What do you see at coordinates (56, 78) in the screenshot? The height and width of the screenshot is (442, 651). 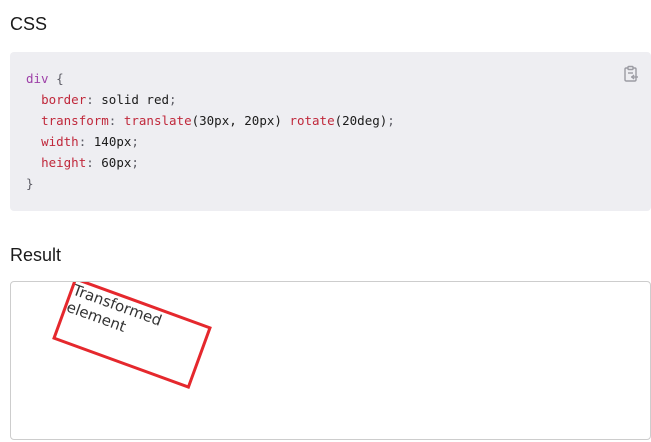 I see `code-open-brace: {` at bounding box center [56, 78].